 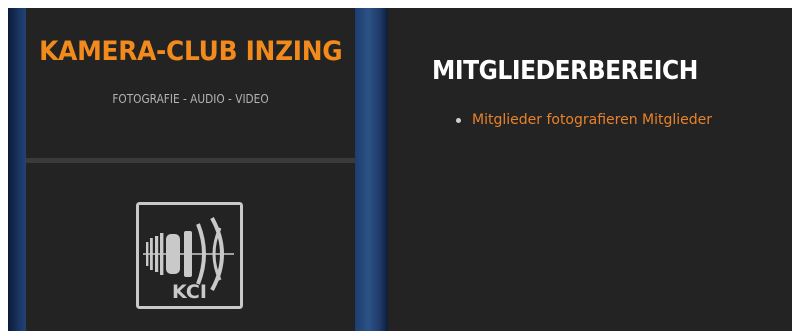 I want to click on list-item: Mitglieder fotografieren Mitglieder, so click(x=584, y=120).